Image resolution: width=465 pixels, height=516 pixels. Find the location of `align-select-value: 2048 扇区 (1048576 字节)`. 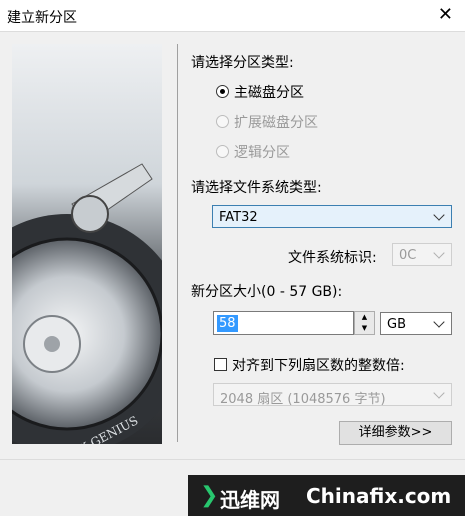

align-select-value: 2048 扇区 (1048576 字节) is located at coordinates (303, 399).